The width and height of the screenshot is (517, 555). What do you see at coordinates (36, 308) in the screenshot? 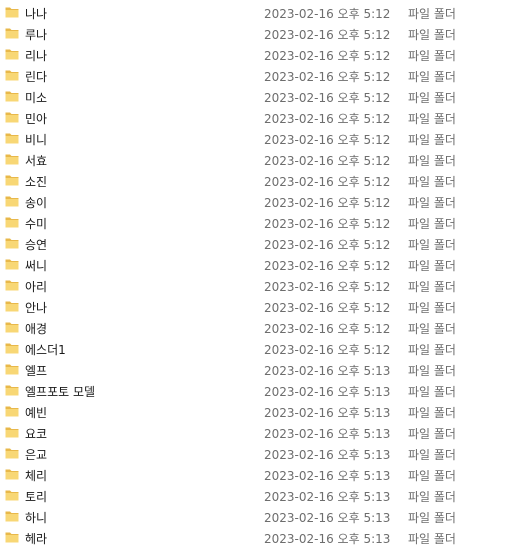
I see `file-name: 안나` at bounding box center [36, 308].